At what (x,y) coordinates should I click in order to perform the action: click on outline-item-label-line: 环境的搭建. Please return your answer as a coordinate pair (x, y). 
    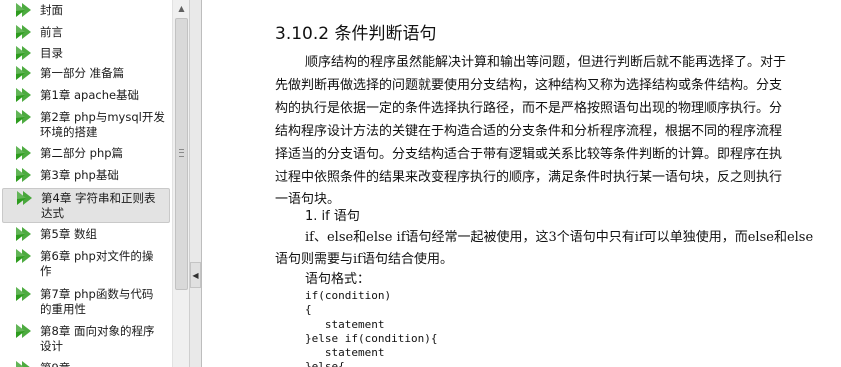
    Looking at the image, I should click on (69, 132).